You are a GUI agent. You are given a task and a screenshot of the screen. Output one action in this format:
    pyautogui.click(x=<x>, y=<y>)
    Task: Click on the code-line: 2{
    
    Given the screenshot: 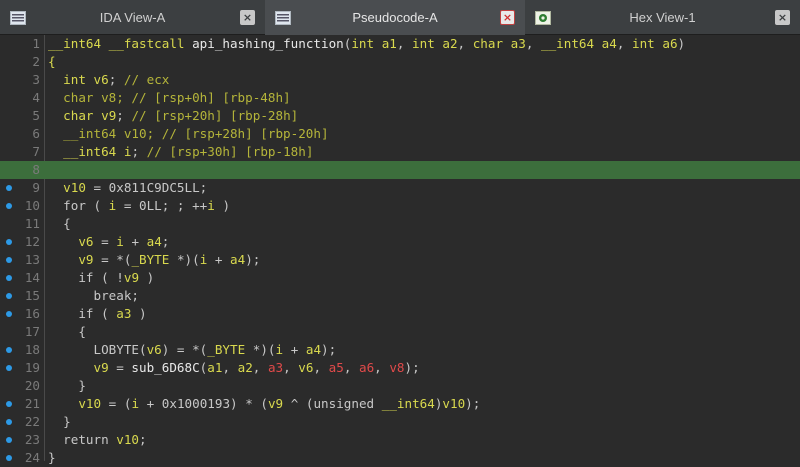 What is the action you would take?
    pyautogui.click(x=400, y=62)
    